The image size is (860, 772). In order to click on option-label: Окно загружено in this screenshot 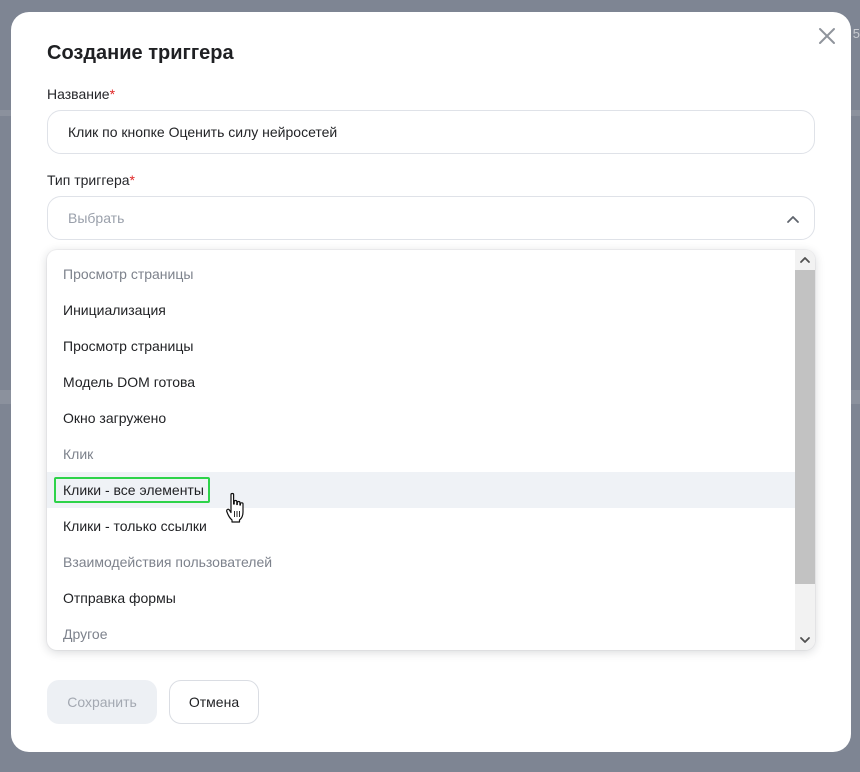, I will do `click(115, 418)`.